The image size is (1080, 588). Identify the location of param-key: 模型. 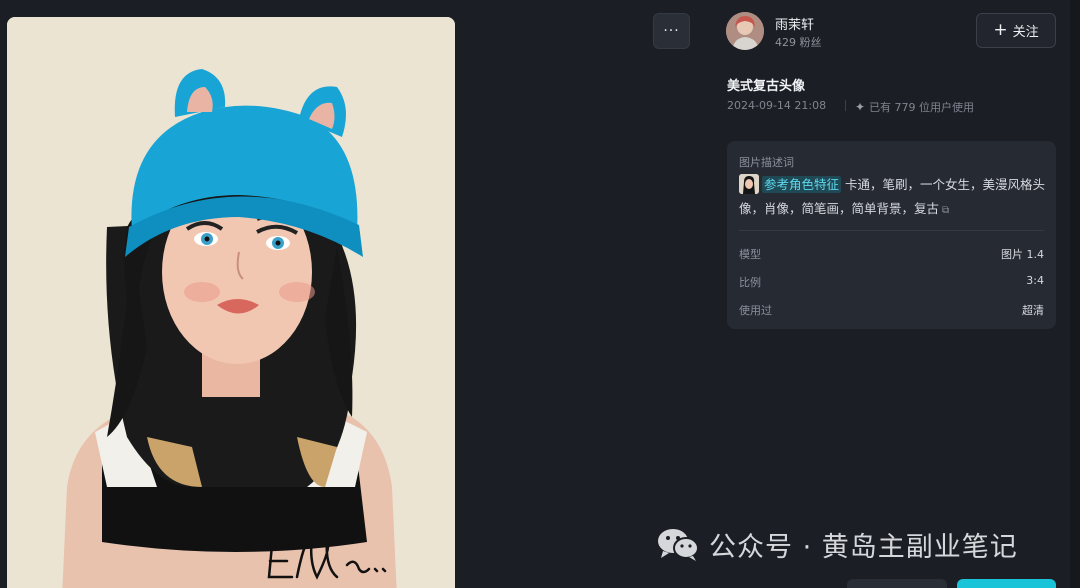
(750, 254).